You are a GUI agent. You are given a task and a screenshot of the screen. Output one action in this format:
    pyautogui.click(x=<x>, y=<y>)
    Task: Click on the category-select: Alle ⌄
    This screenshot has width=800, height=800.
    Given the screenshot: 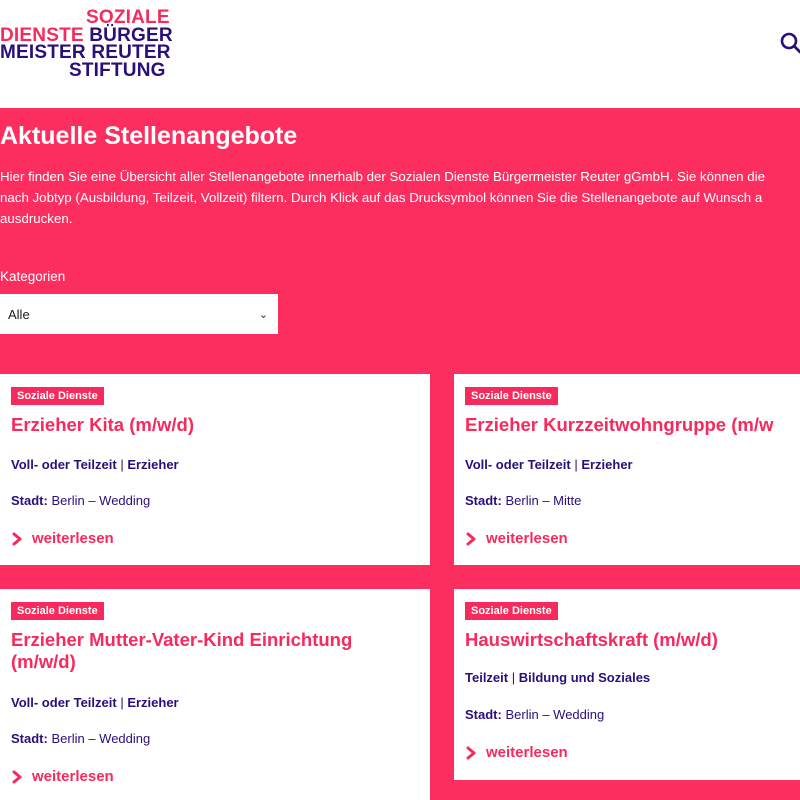 What is the action you would take?
    pyautogui.click(x=139, y=314)
    